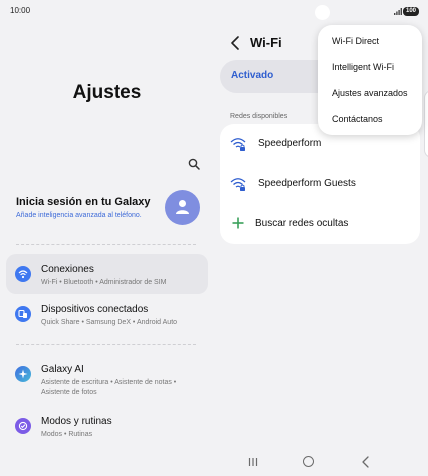 The width and height of the screenshot is (428, 476). I want to click on settings-item-subtitle: Wi-Fi • Bluetooth • Administrador de SIM, so click(104, 282).